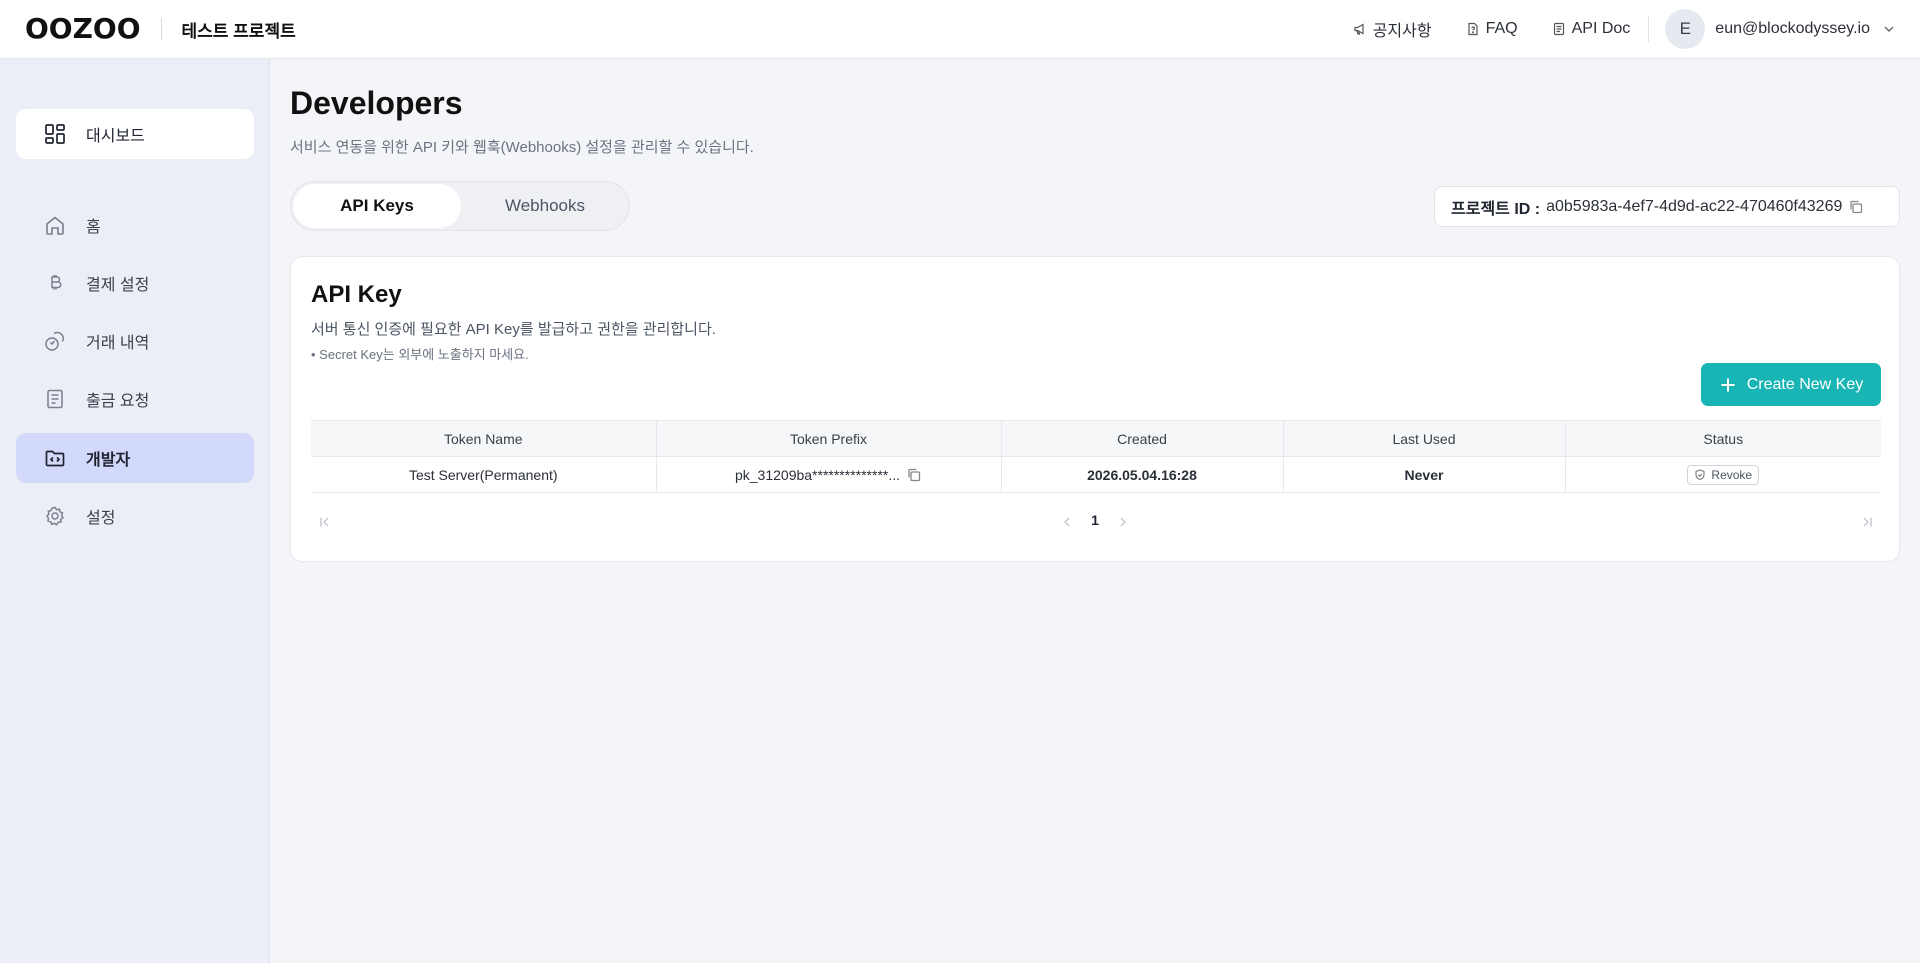  What do you see at coordinates (55, 458) in the screenshot?
I see `code-folder-icon` at bounding box center [55, 458].